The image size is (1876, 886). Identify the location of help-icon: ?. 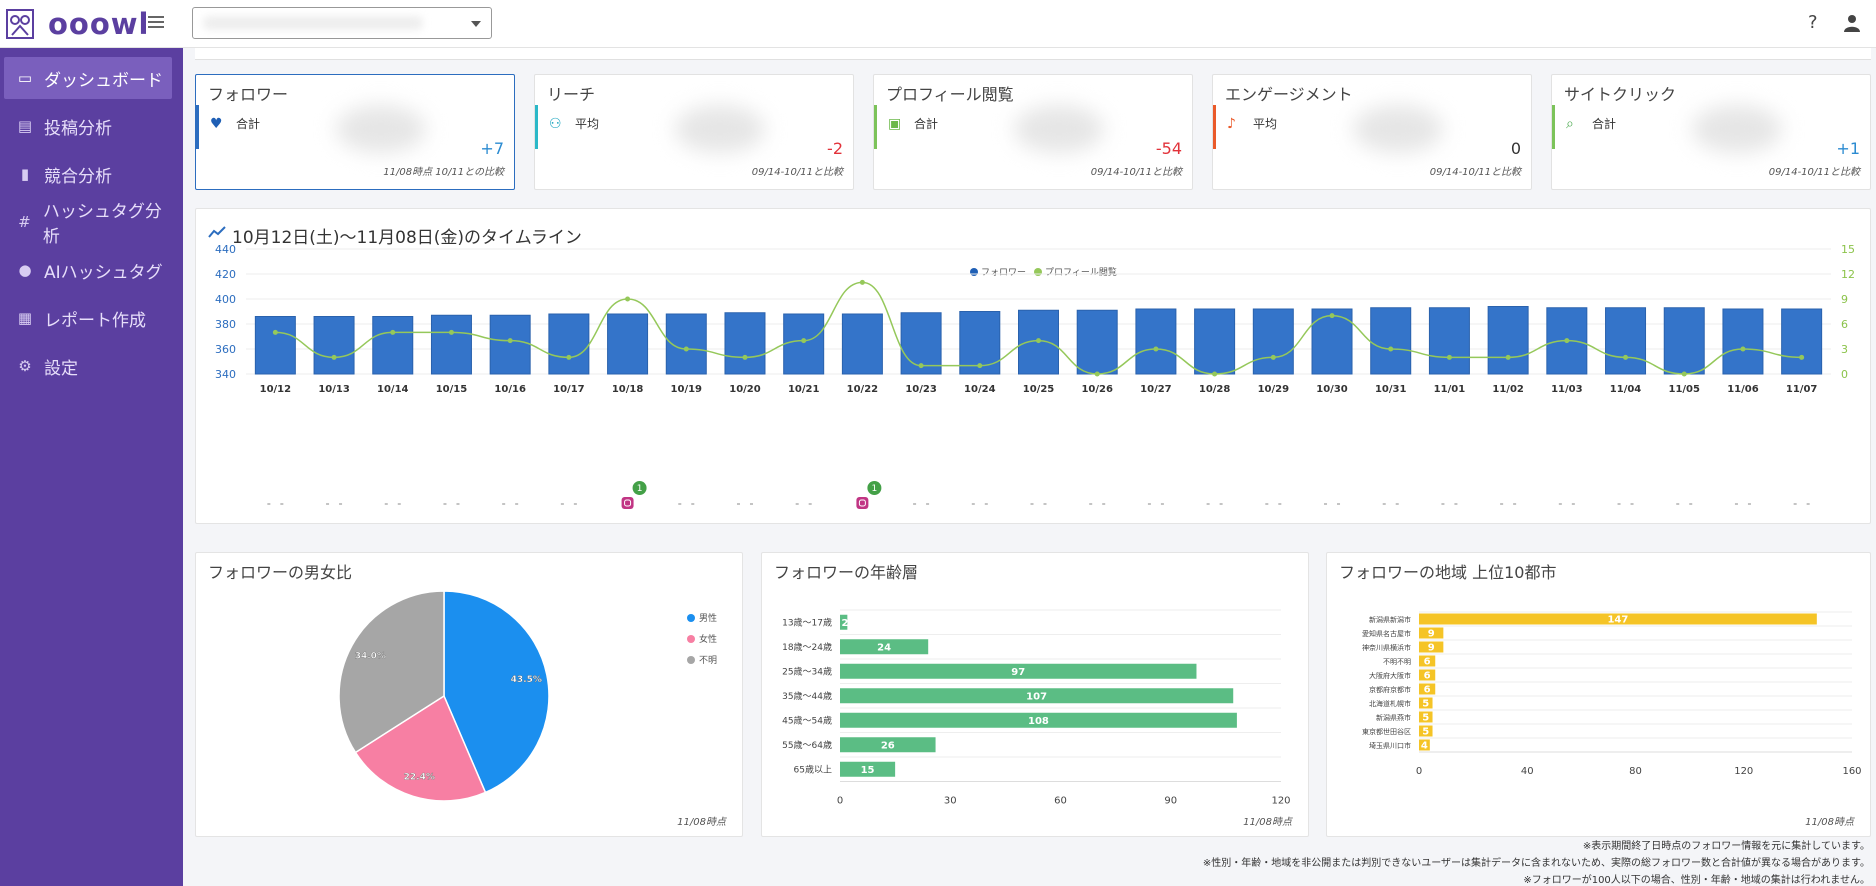
(1813, 22).